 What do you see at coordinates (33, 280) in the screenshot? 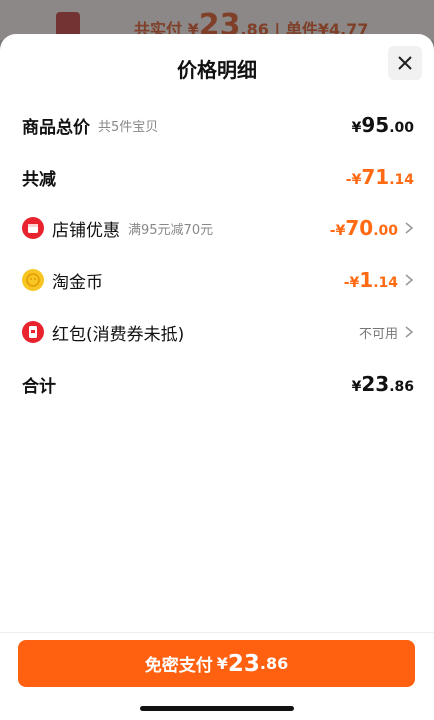
I see `coin-icon` at bounding box center [33, 280].